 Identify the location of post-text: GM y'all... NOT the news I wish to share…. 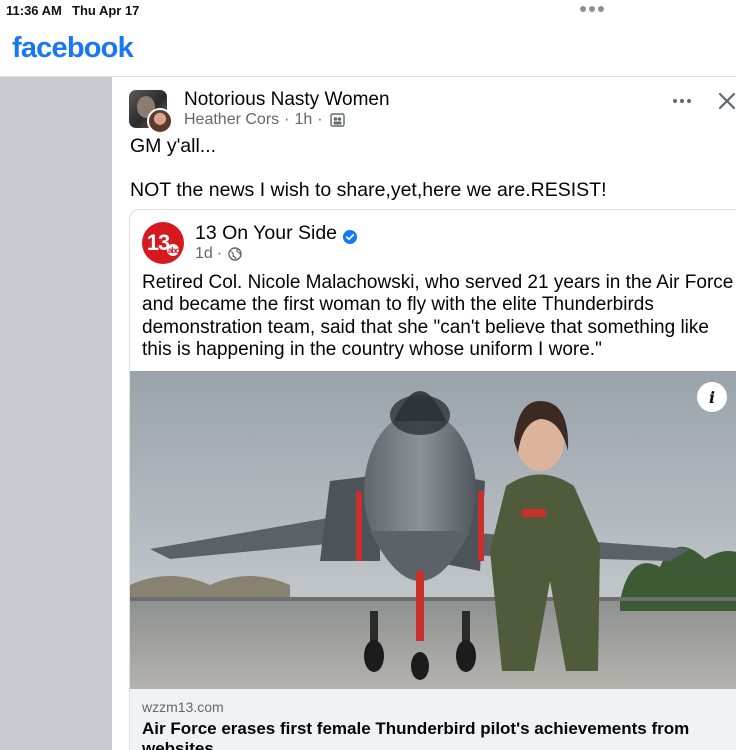
(430, 168).